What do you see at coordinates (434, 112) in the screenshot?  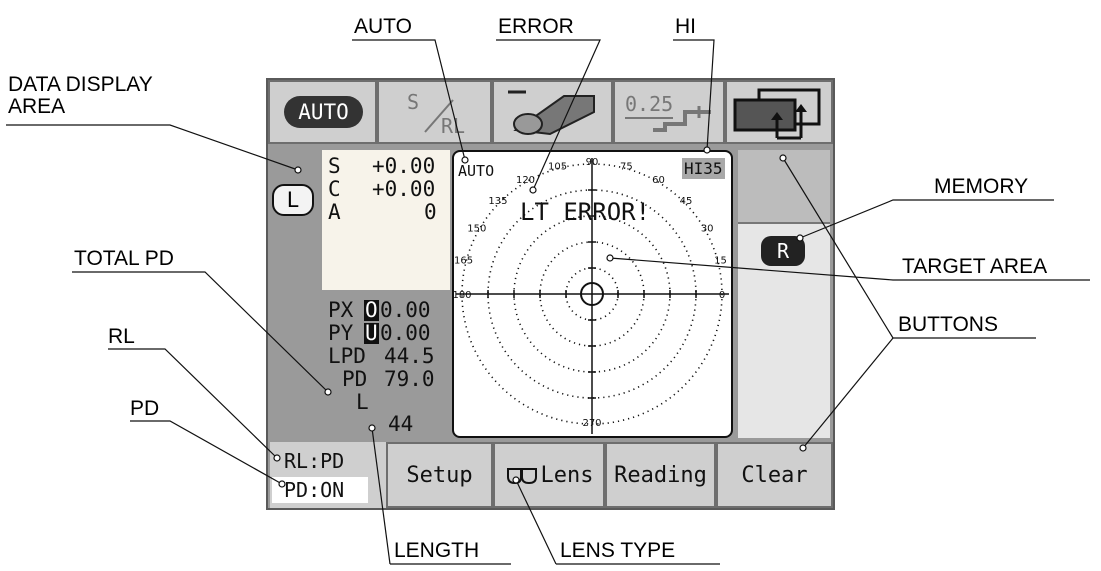 I see `s-rl-toggle-button: S RL` at bounding box center [434, 112].